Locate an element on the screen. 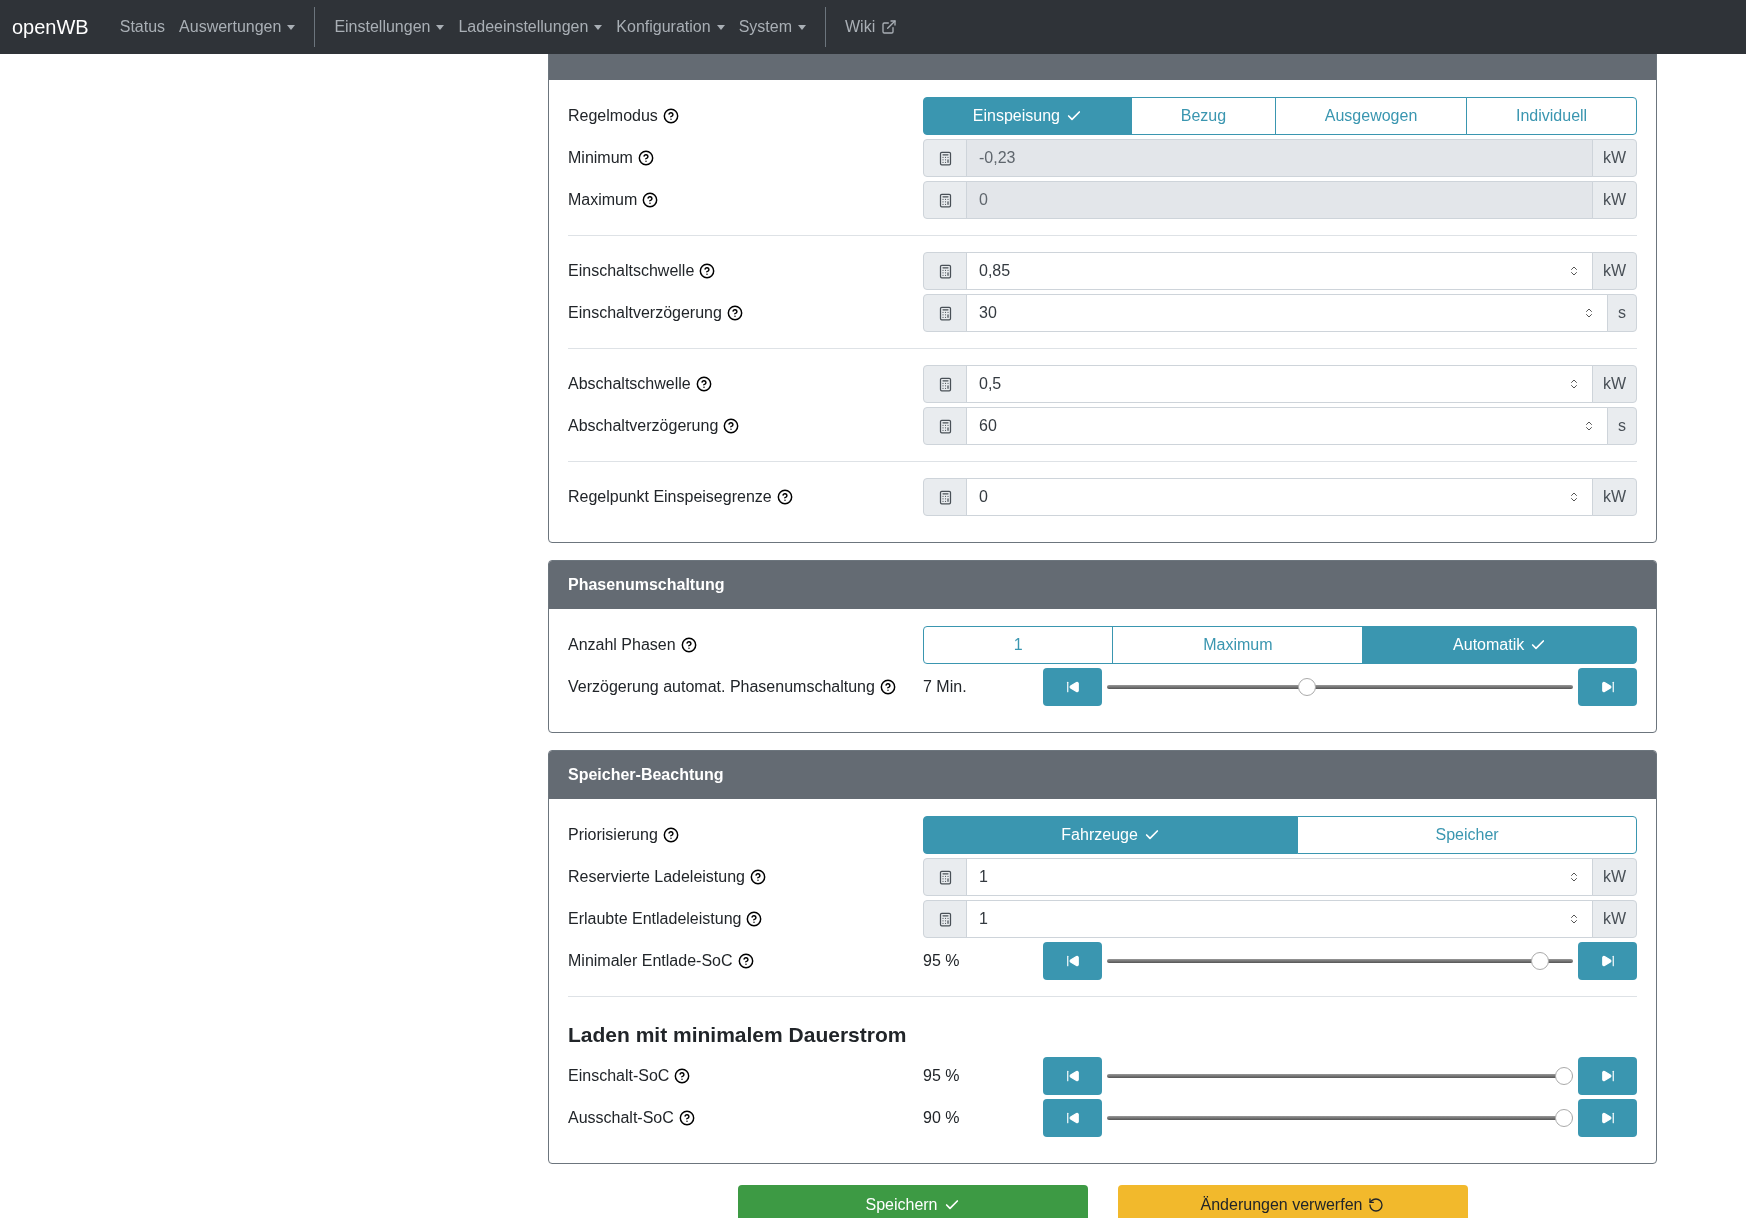 Image resolution: width=1746 pixels, height=1218 pixels. segment-button: Automatik is located at coordinates (1499, 645).